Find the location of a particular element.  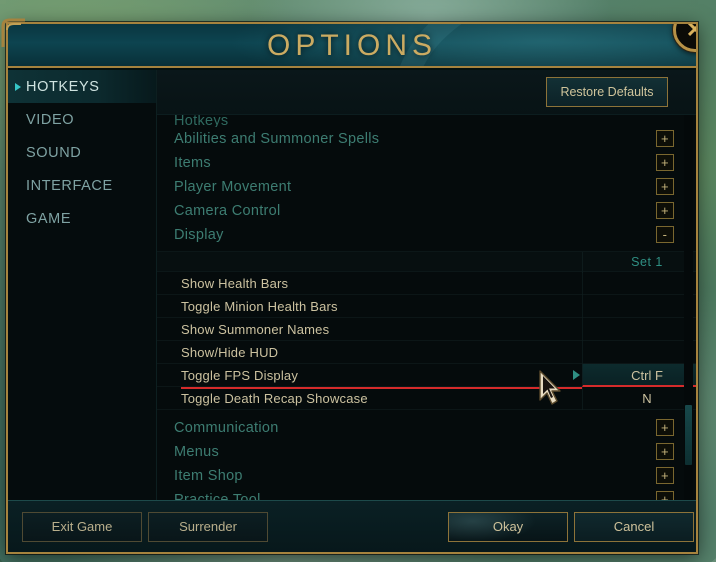

category-label: Player Movement is located at coordinates (233, 187).